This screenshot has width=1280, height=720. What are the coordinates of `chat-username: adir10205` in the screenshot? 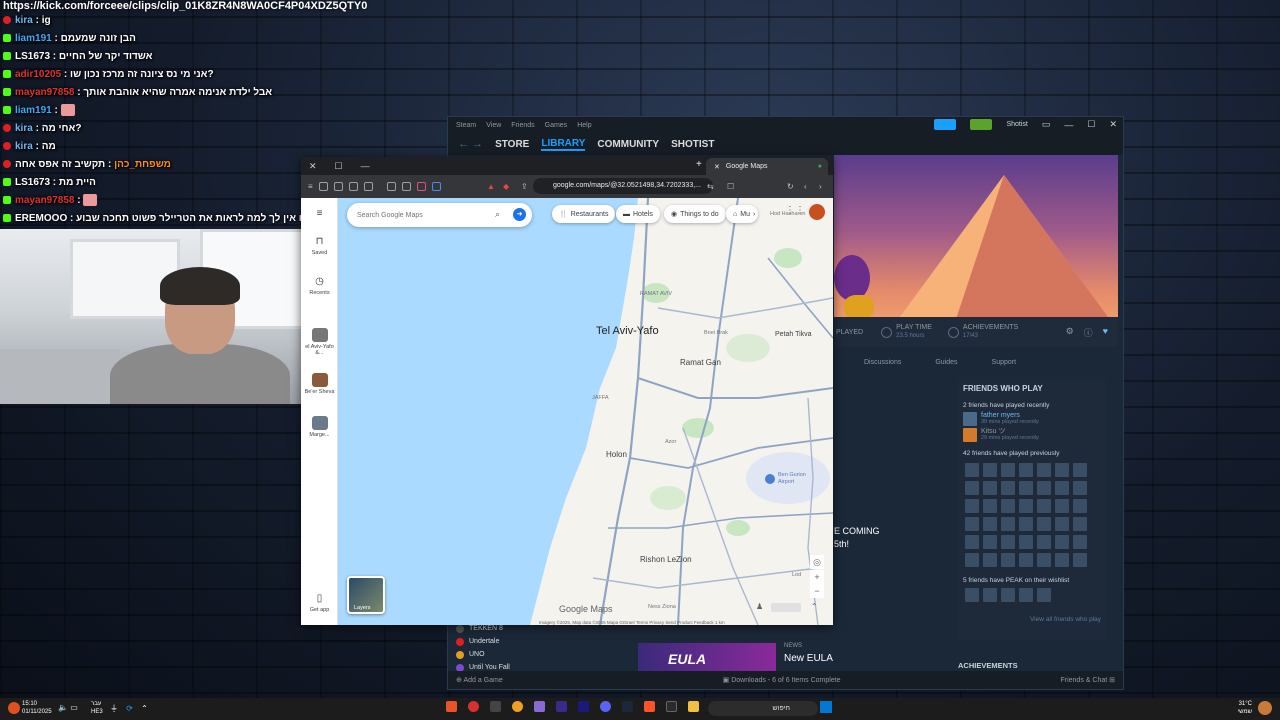 It's located at (38, 74).